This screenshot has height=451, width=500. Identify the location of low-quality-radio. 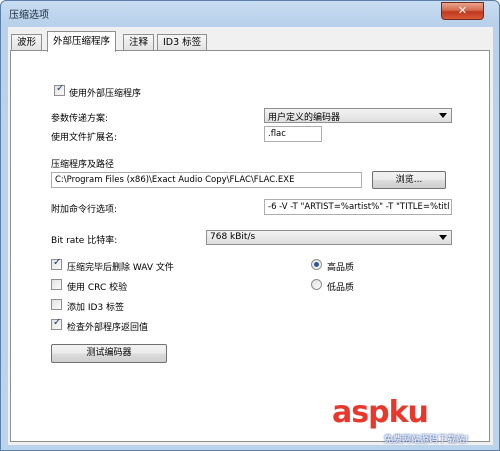
(316, 284).